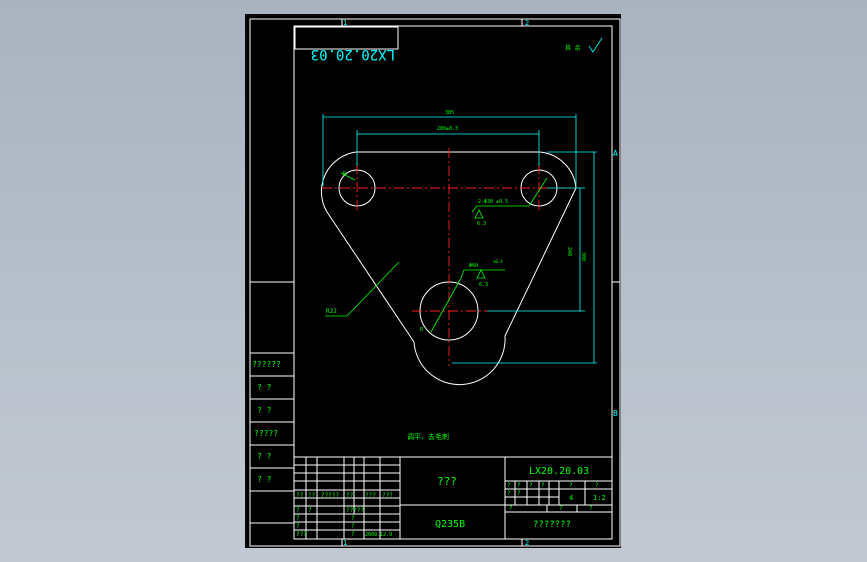 Image resolution: width=867 pixels, height=562 pixels. What do you see at coordinates (422, 330) in the screenshot?
I see `dim-big-radius: R` at bounding box center [422, 330].